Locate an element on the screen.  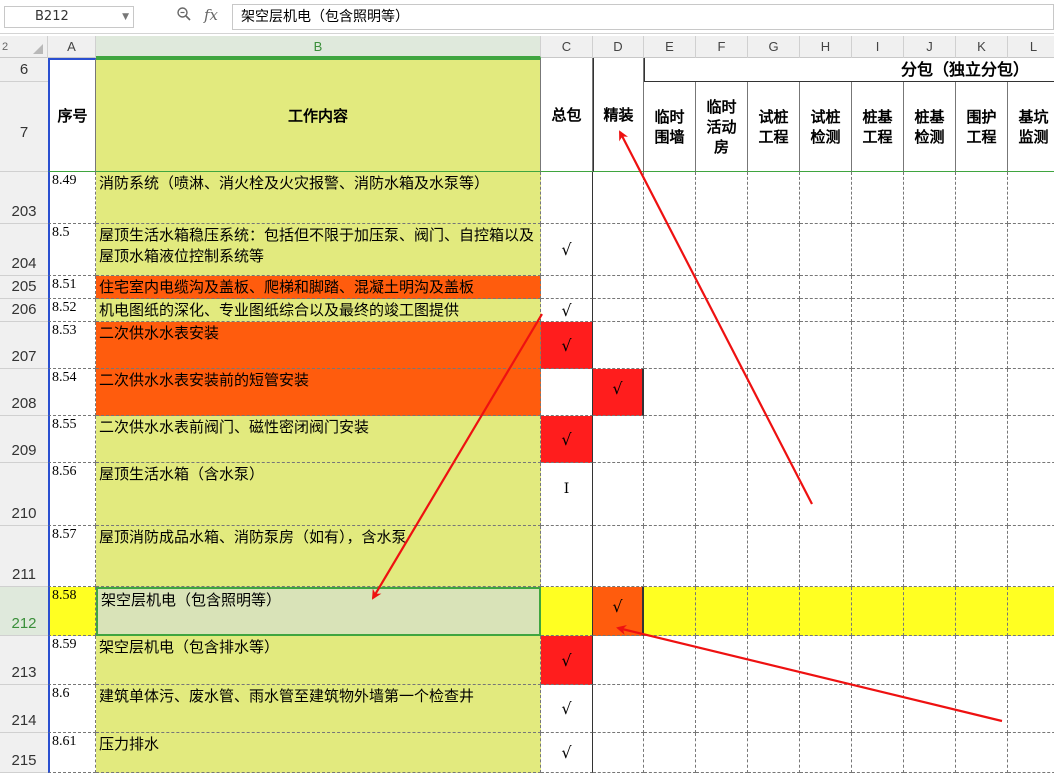
cell-work-content: 架空层机电（包含排水等） is located at coordinates (318, 660).